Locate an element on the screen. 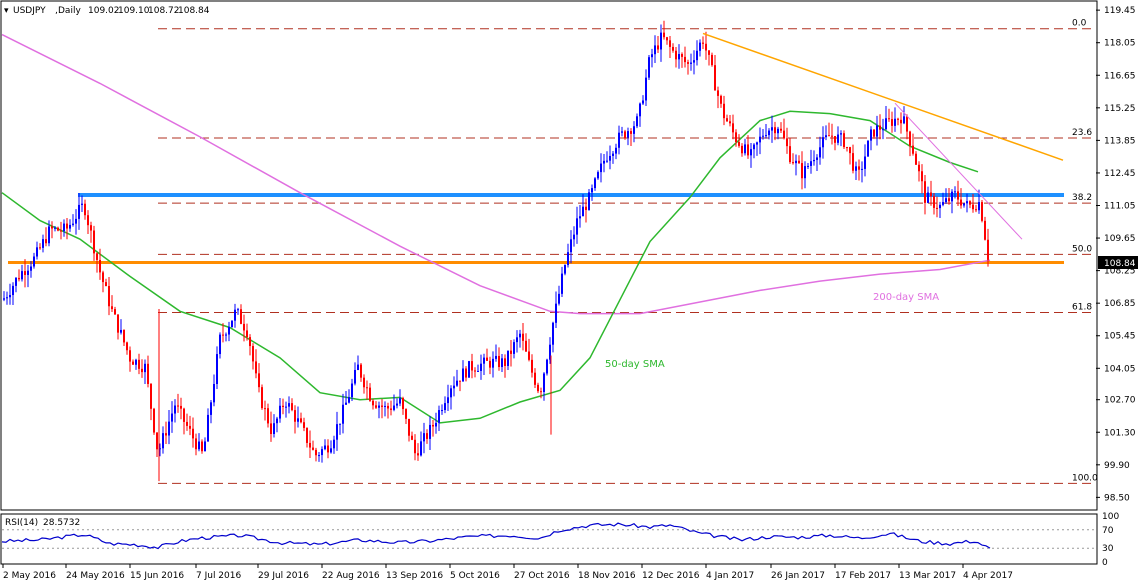 Image resolution: width=1139 pixels, height=585 pixels. y-tick-label: 112.45 is located at coordinates (1120, 174).